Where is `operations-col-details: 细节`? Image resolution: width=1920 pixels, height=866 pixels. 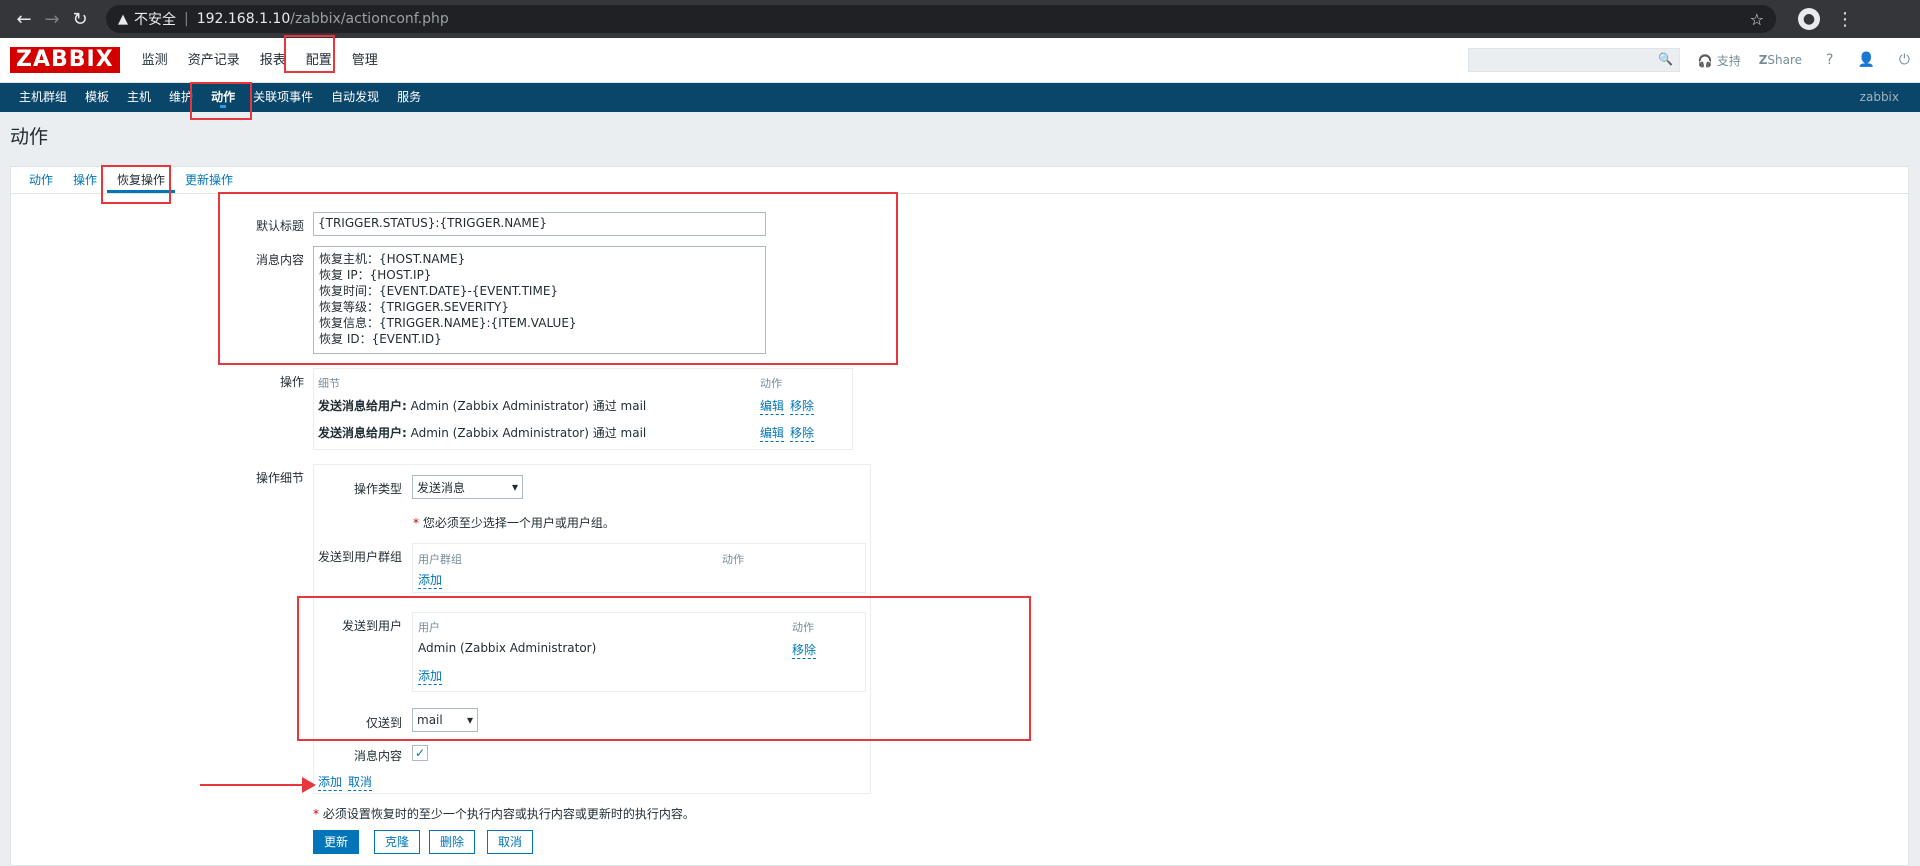 operations-col-details: 细节 is located at coordinates (329, 383).